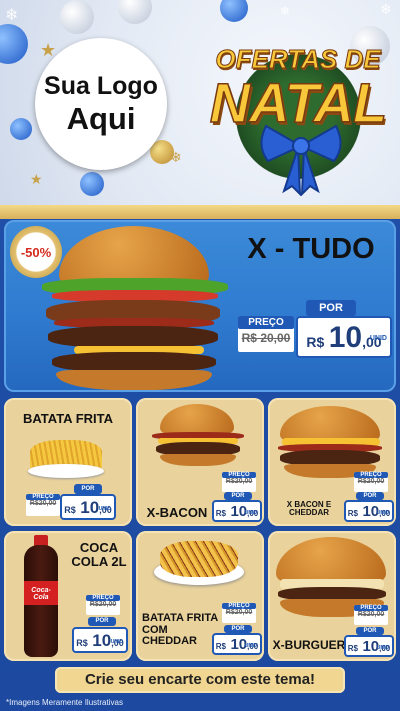 Image resolution: width=400 pixels, height=711 pixels. What do you see at coordinates (177, 512) in the screenshot?
I see `product-name: X-BACON` at bounding box center [177, 512].